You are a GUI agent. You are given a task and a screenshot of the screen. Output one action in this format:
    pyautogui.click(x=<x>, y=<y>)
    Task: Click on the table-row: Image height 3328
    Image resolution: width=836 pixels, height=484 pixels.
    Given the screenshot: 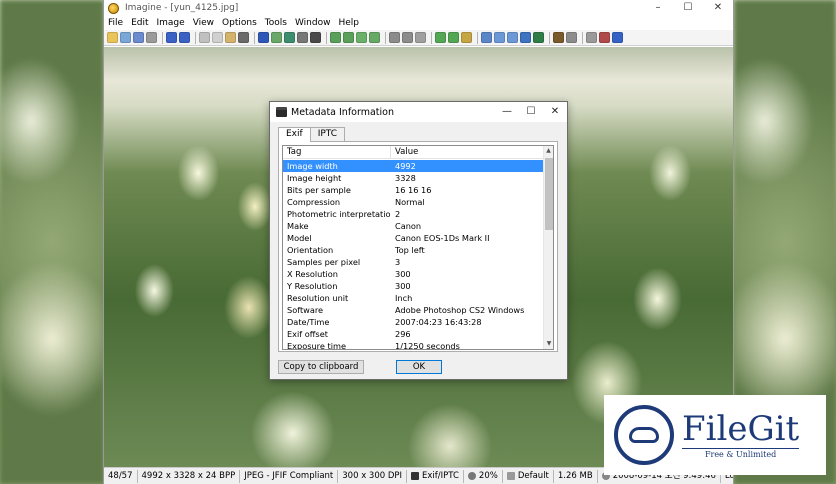 What is the action you would take?
    pyautogui.click(x=414, y=178)
    